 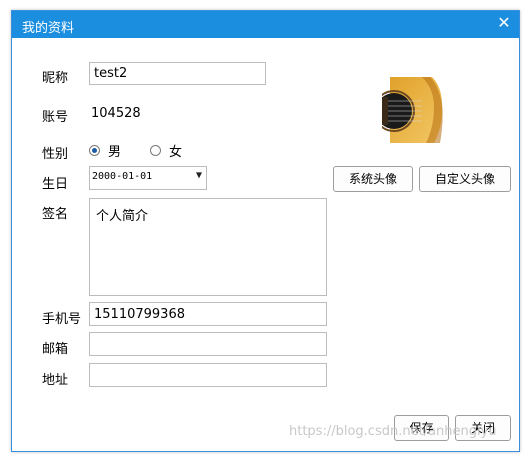 I want to click on system-avatar-button: 系统头像, so click(x=373, y=179).